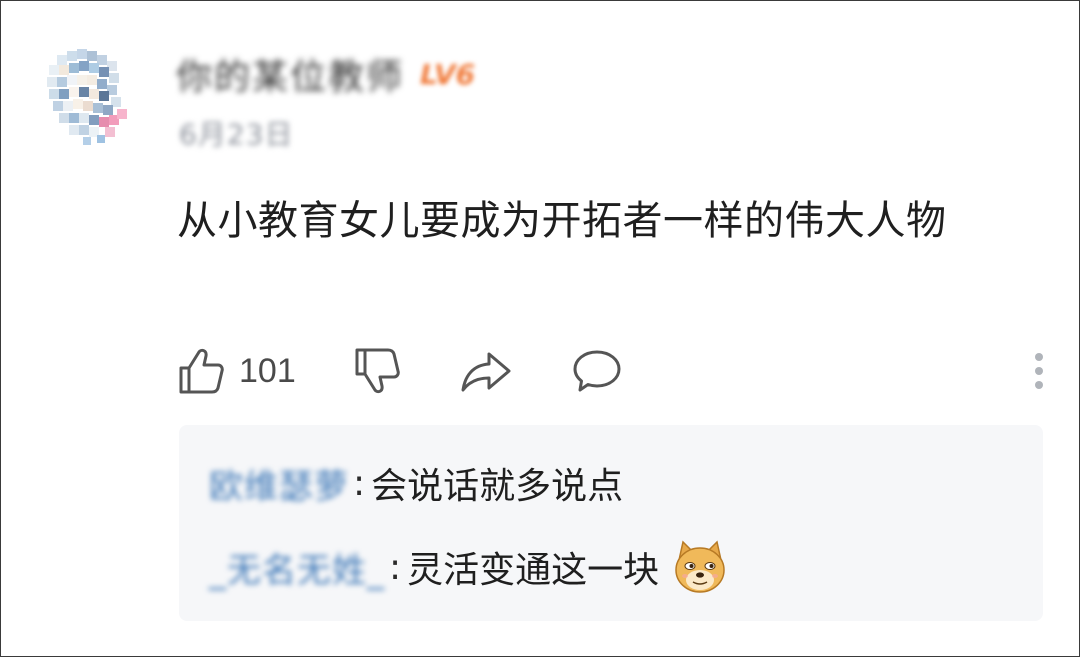 The height and width of the screenshot is (657, 1080). What do you see at coordinates (279, 483) in the screenshot?
I see `reply-author: 欧维瑟萝` at bounding box center [279, 483].